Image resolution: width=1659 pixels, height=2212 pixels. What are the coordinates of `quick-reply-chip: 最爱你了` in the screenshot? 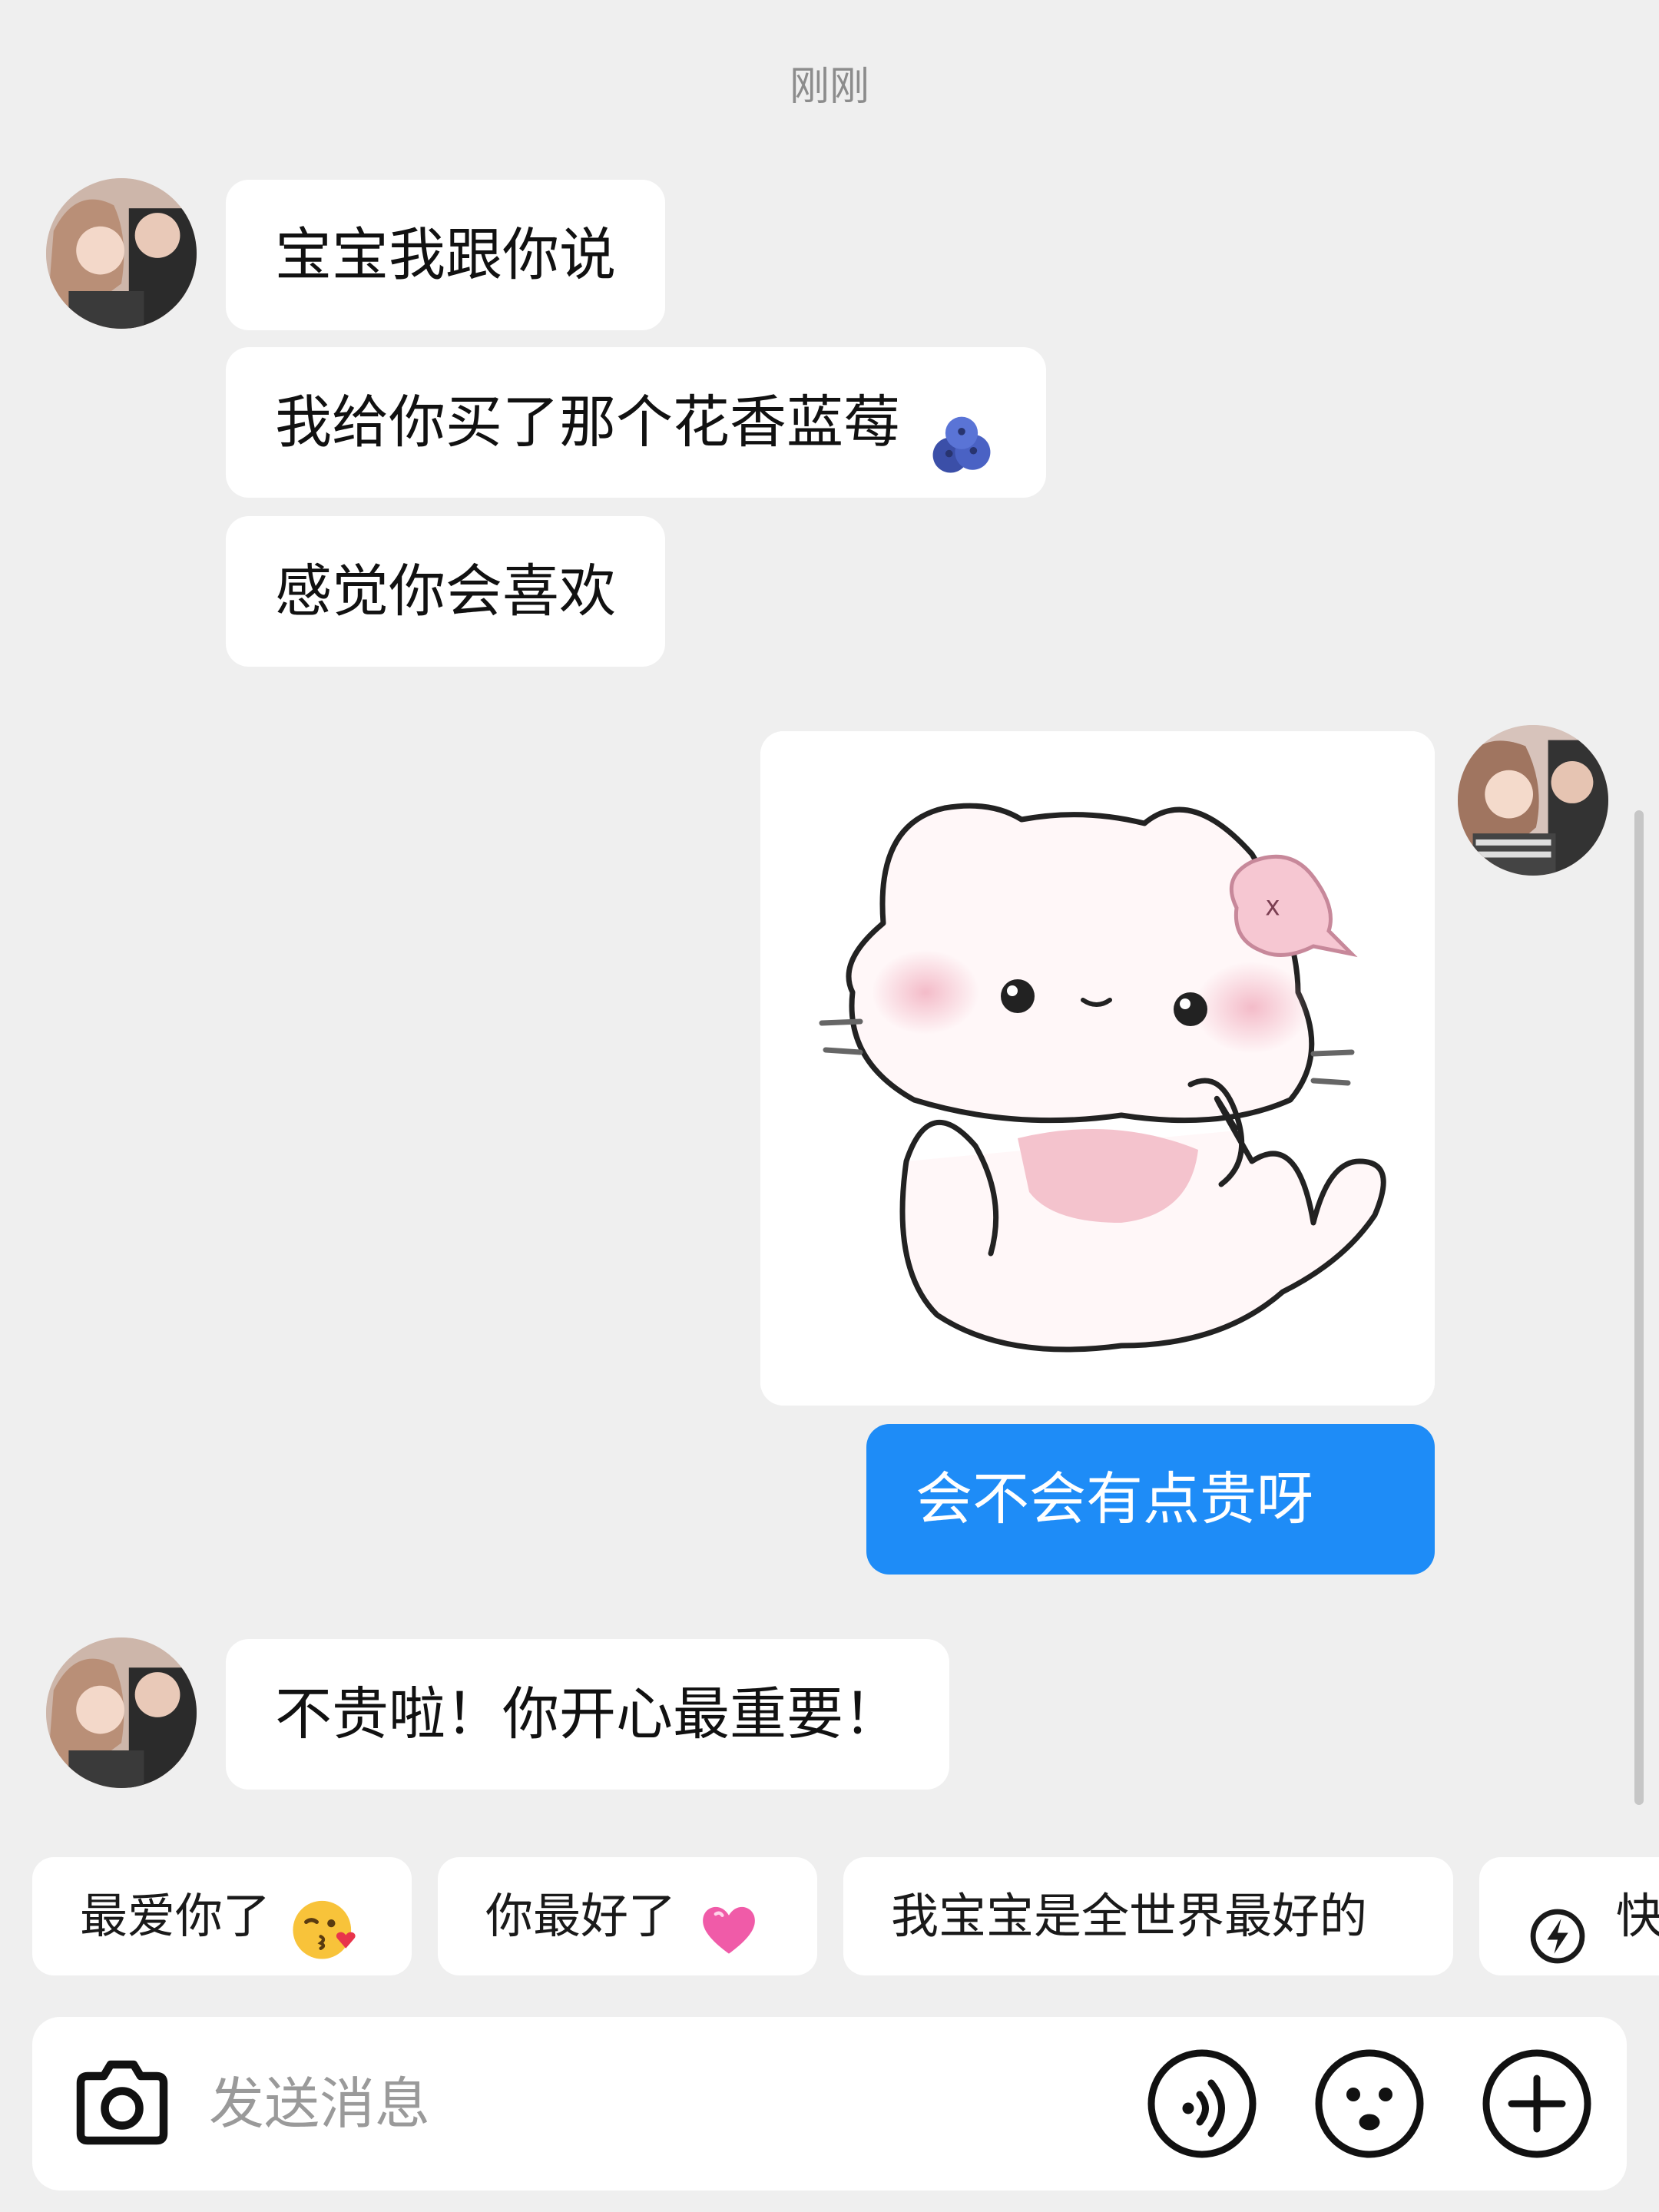 It's located at (222, 1916).